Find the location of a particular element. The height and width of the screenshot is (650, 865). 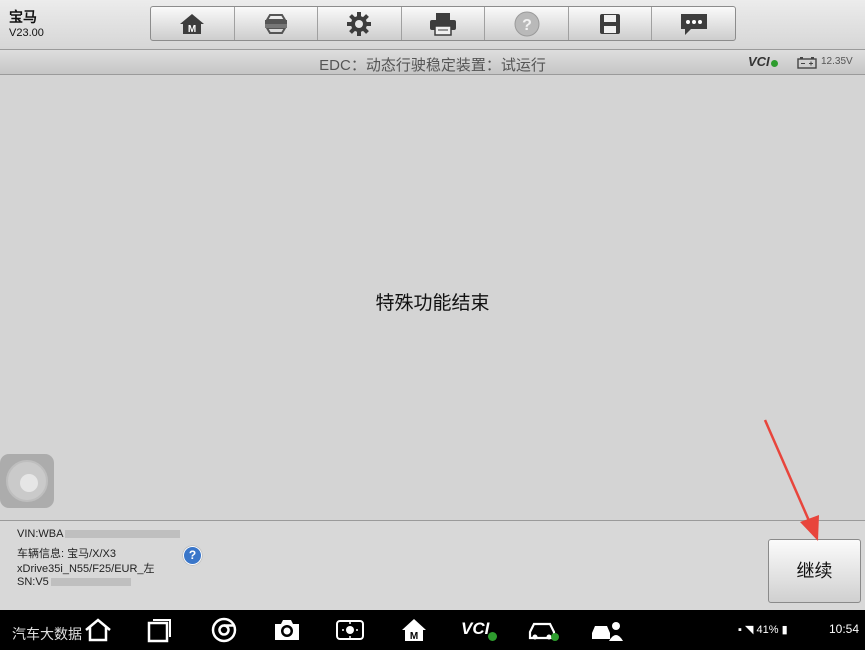

status-indicators: ▪ ◥ 41% ▮ is located at coordinates (763, 629).